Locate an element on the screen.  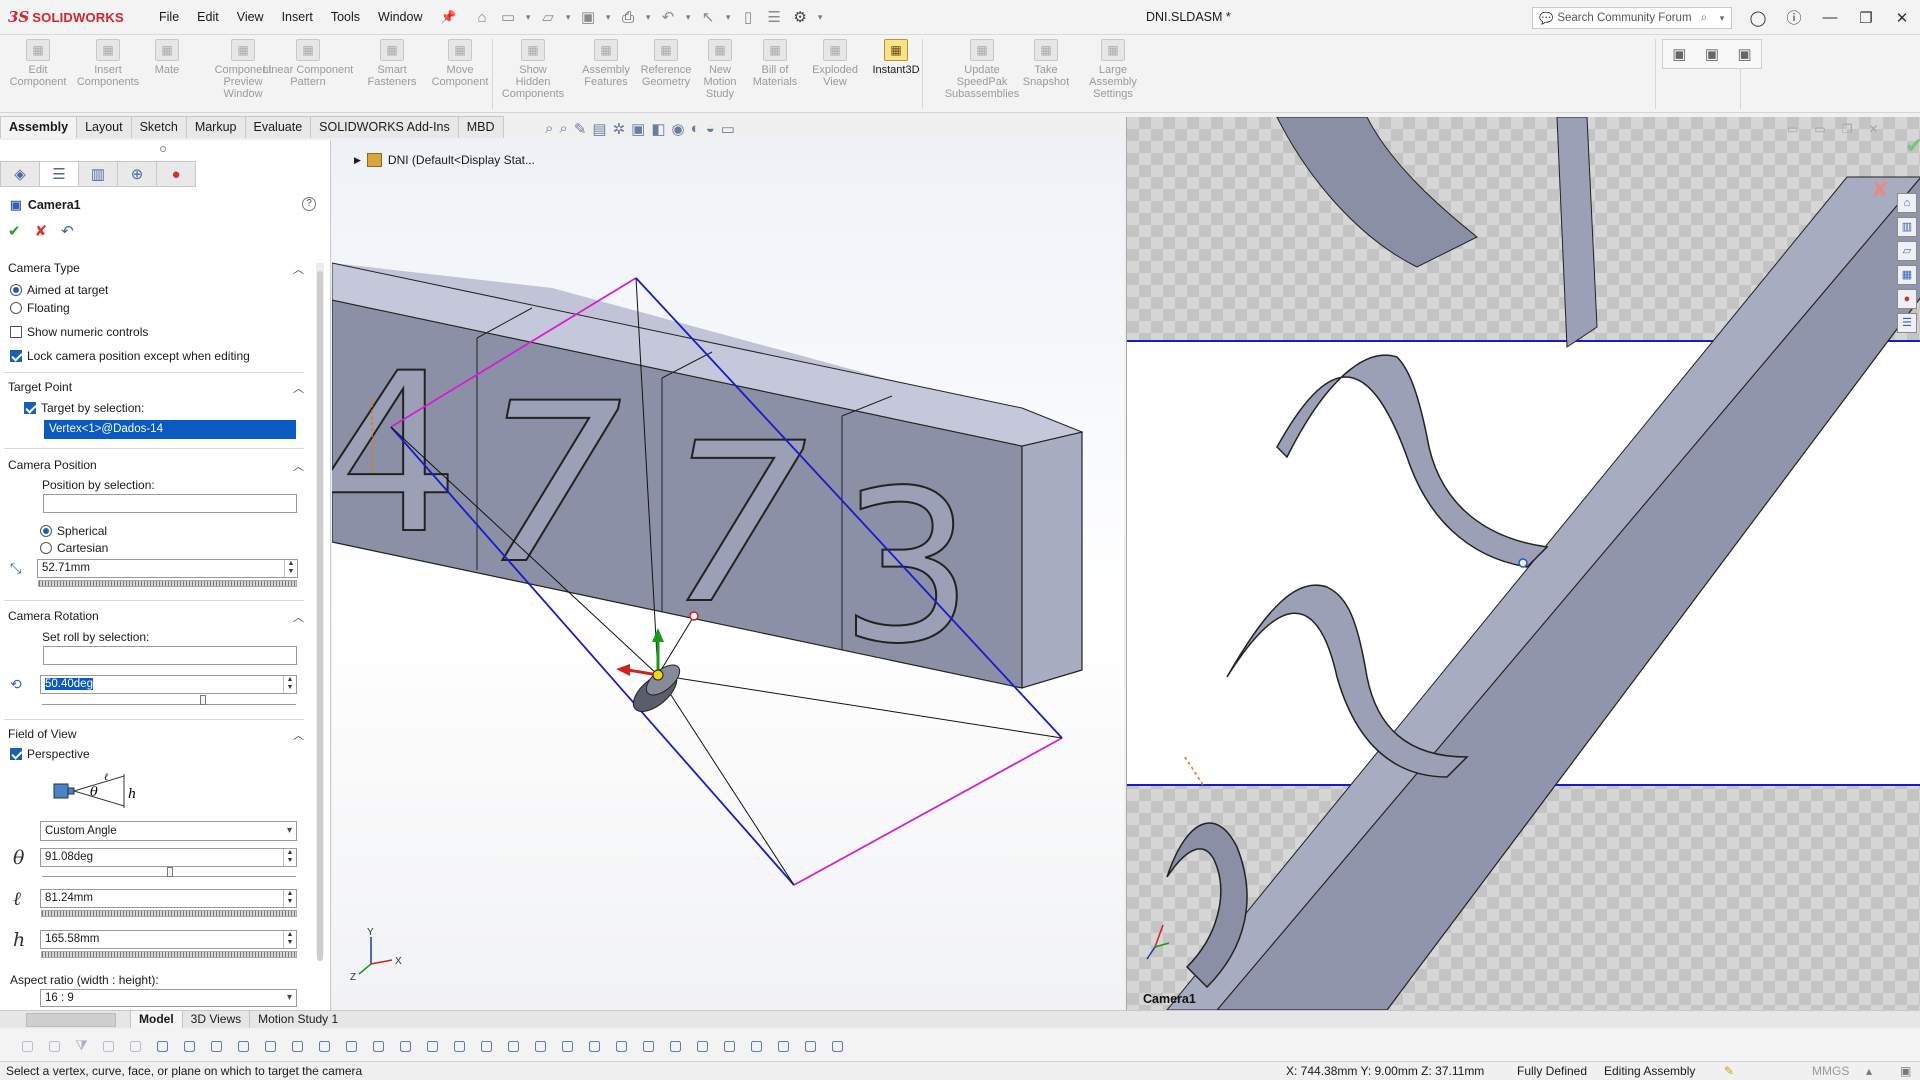
dynamic-annotation-icon: ✲ is located at coordinates (619, 129).